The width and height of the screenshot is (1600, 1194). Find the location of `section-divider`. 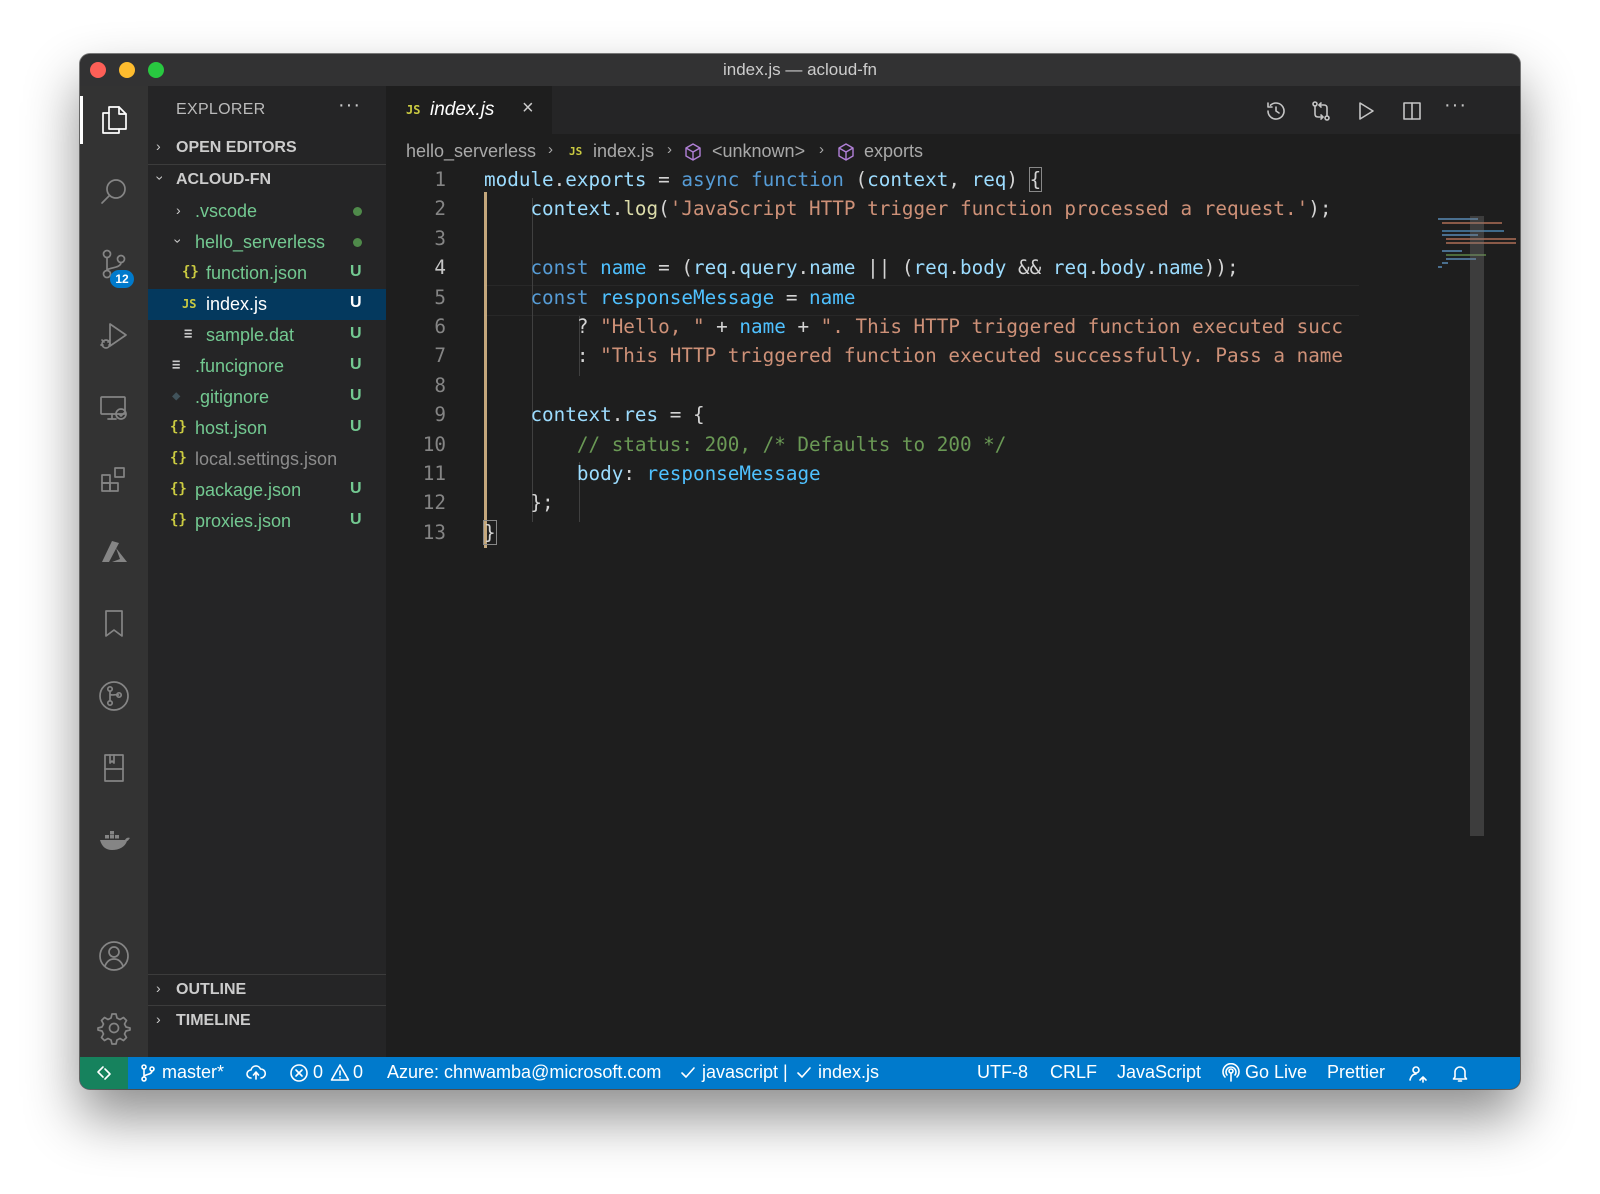

section-divider is located at coordinates (267, 1005).